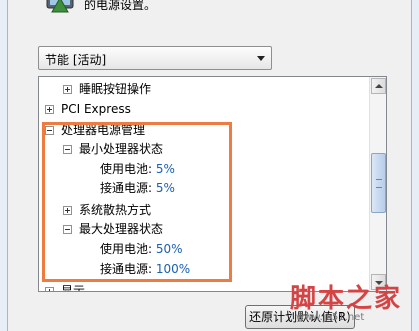 Image resolution: width=419 pixels, height=331 pixels. I want to click on tree-item-processor-power: 处理器电源管理, so click(95, 130).